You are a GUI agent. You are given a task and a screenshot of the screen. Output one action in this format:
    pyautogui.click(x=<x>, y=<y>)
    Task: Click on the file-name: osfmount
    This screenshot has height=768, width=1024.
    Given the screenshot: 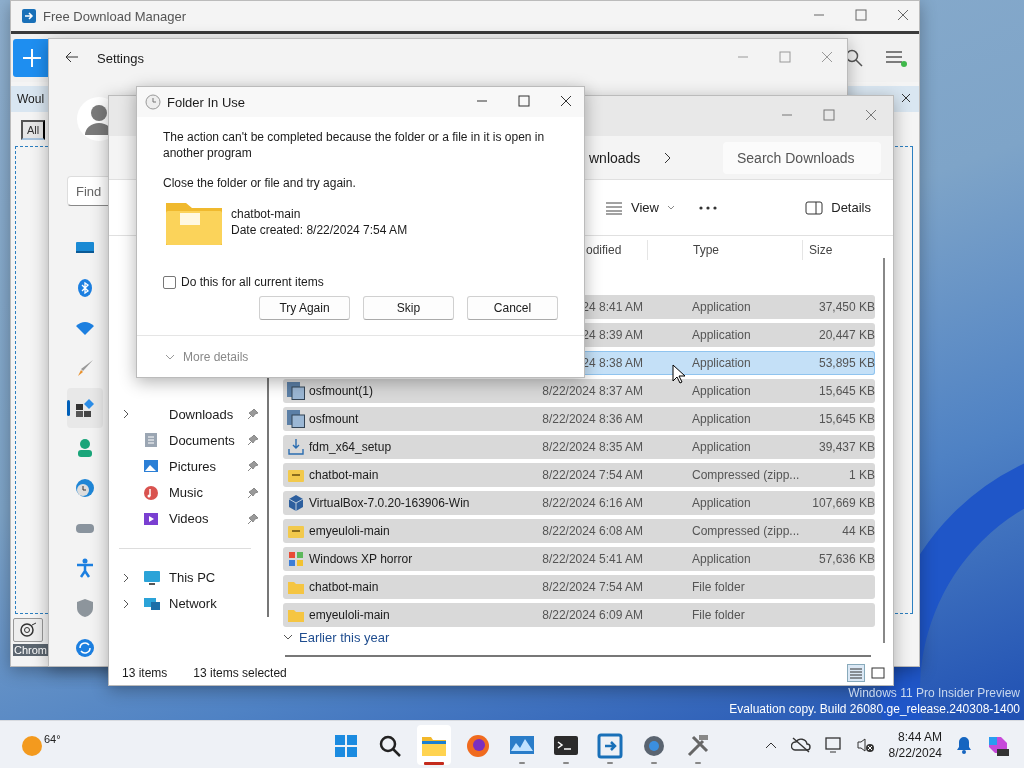 What is the action you would take?
    pyautogui.click(x=334, y=419)
    